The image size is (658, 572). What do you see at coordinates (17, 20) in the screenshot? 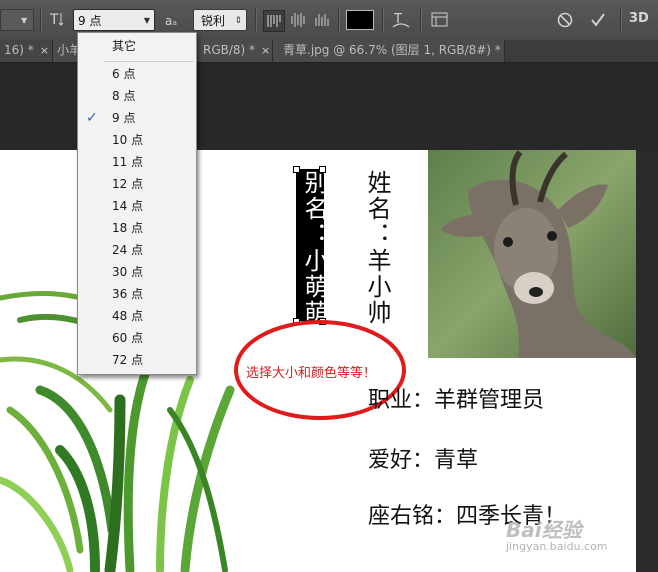
I see `tool-preset-picker: ▼` at bounding box center [17, 20].